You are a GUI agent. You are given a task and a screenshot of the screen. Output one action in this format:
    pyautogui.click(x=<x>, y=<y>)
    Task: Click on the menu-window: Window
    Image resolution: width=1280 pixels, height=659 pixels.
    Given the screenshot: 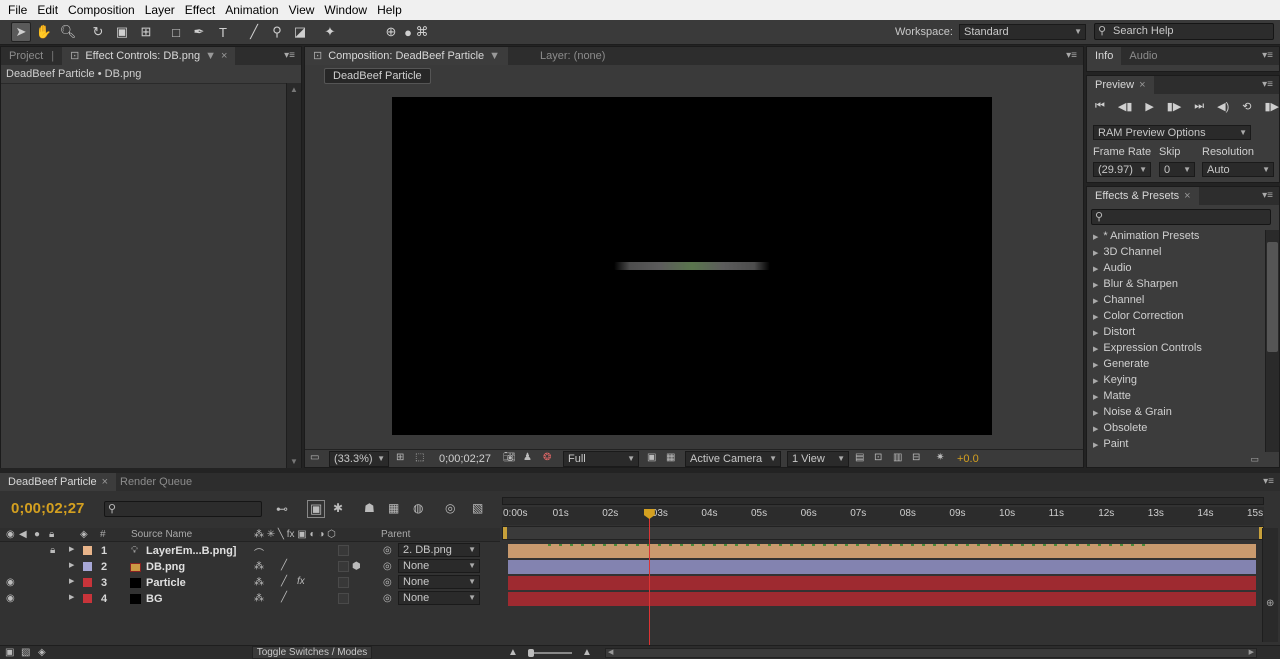 What is the action you would take?
    pyautogui.click(x=345, y=10)
    